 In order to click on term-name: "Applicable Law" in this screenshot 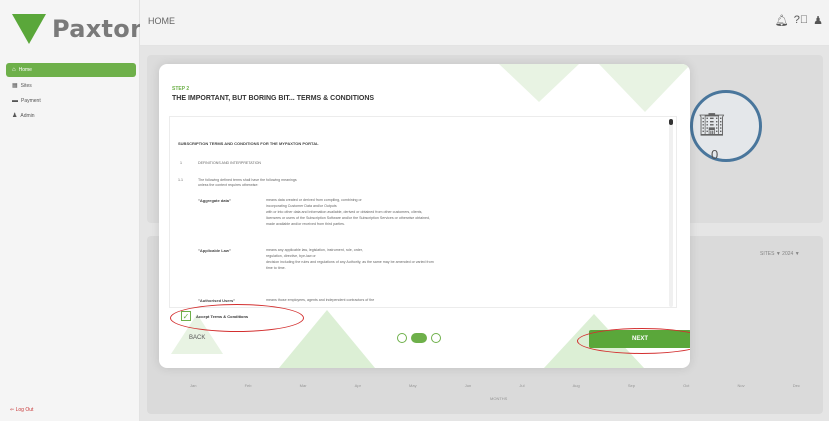, I will do `click(214, 250)`.